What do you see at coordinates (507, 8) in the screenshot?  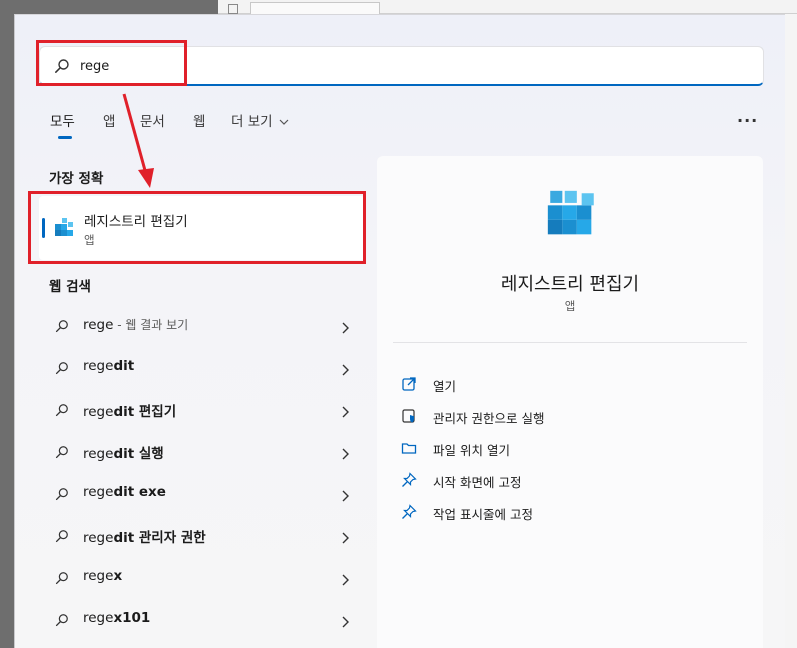 I see `background-window-titlebar` at bounding box center [507, 8].